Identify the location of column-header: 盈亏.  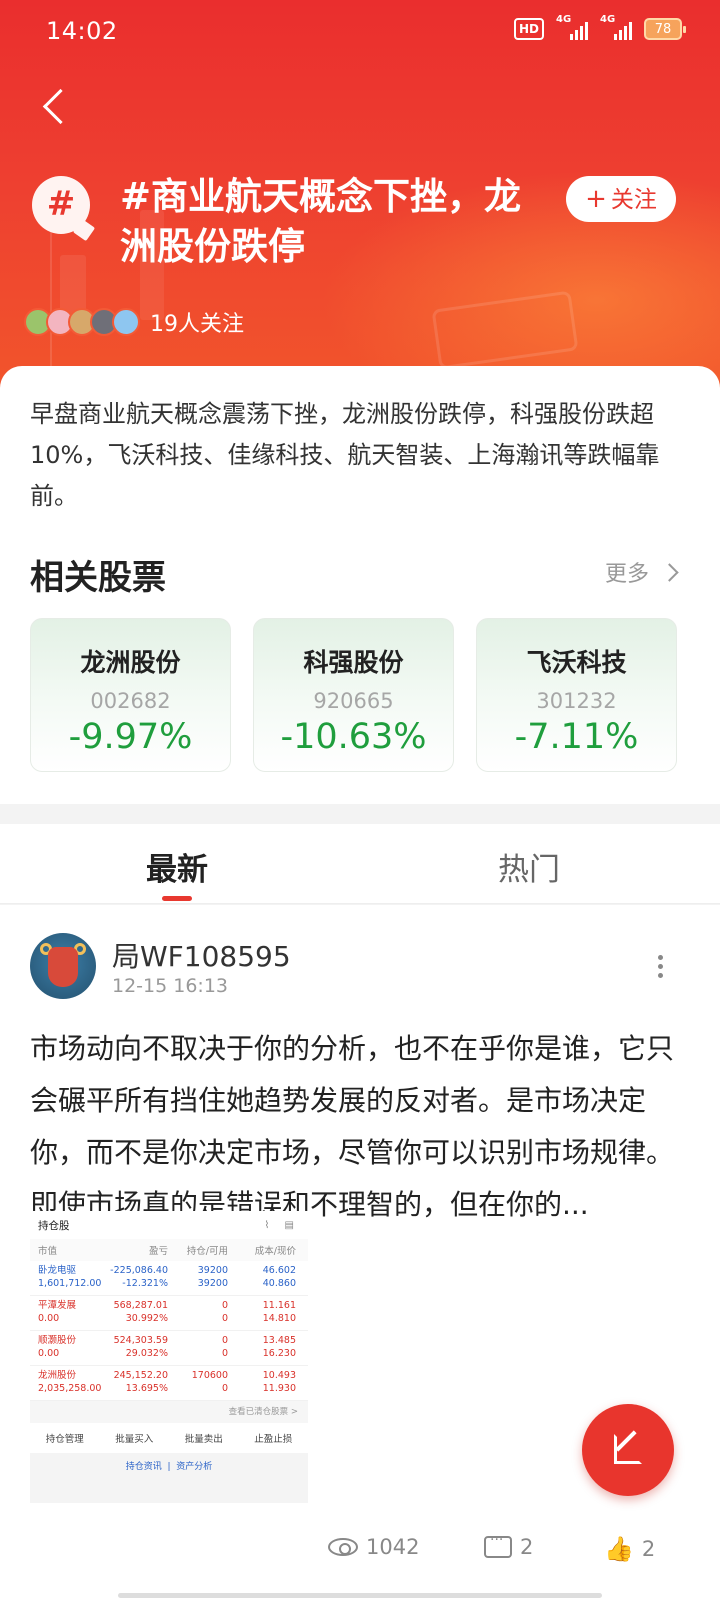
(158, 1251).